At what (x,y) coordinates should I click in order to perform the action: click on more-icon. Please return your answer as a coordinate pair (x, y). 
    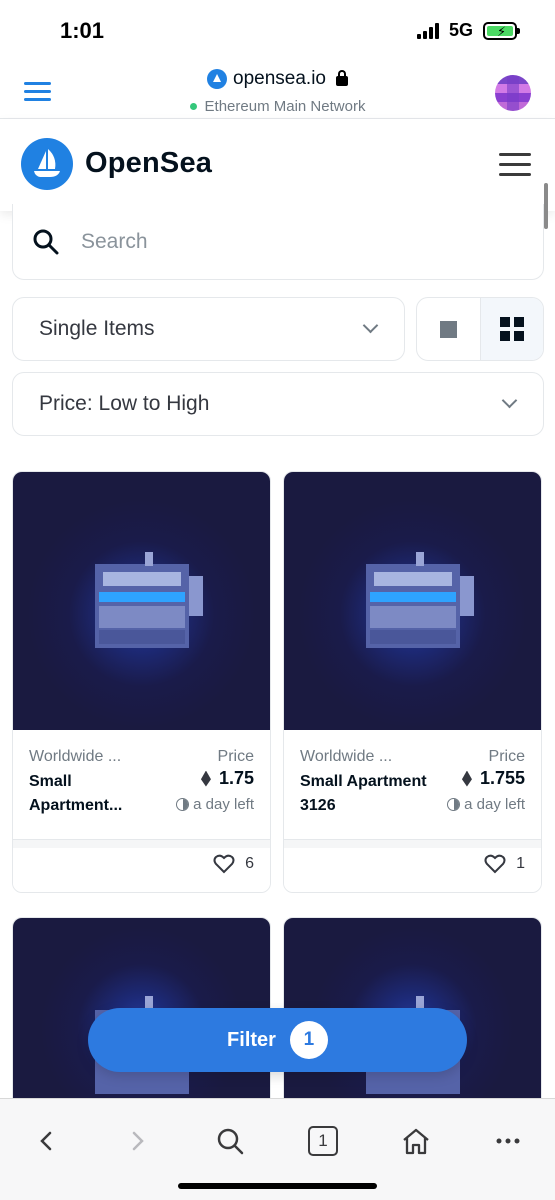
    Looking at the image, I should click on (508, 1141).